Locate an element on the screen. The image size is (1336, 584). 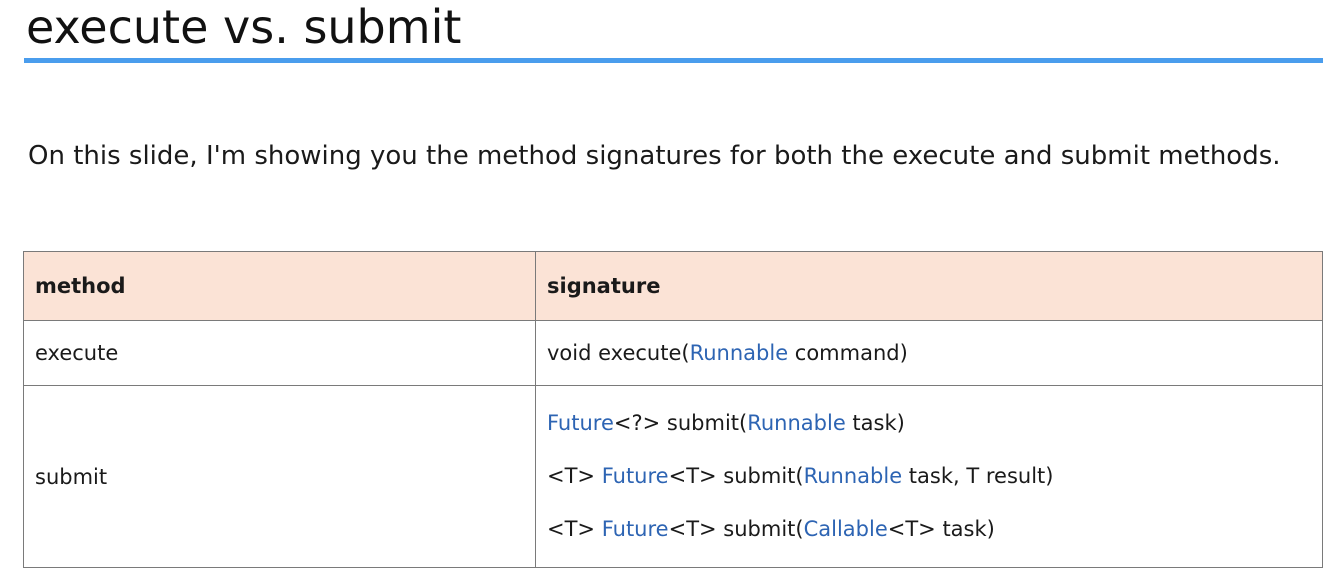
signature-text: task, T result) is located at coordinates (978, 476).